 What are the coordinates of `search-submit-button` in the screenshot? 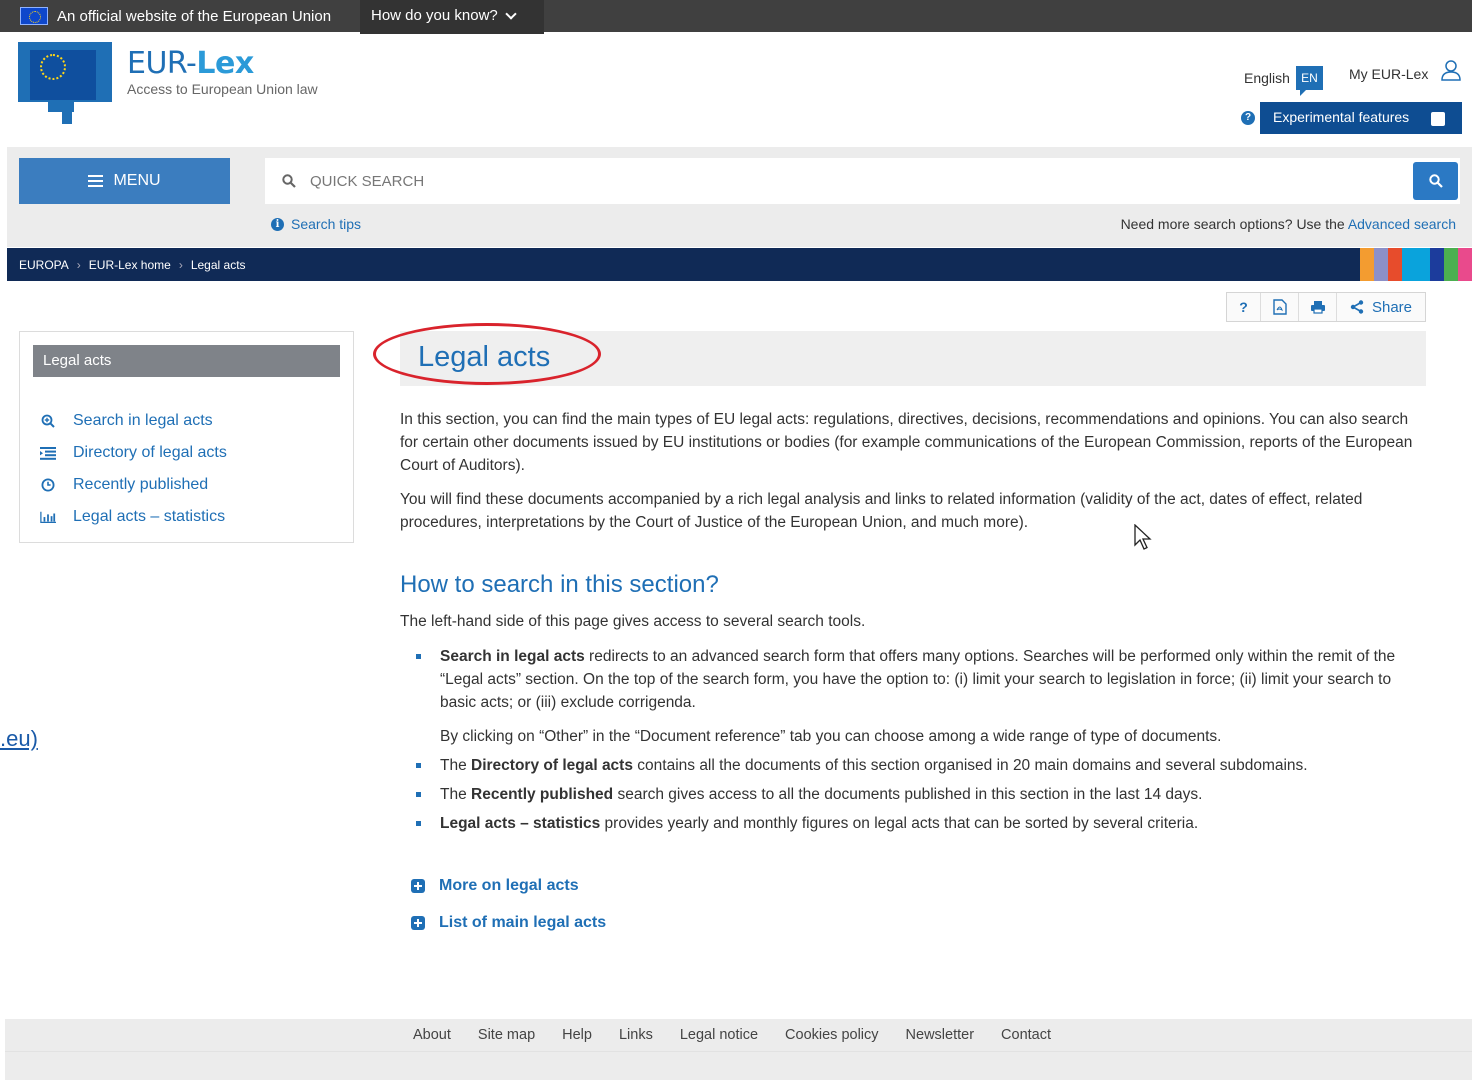 It's located at (1435, 181).